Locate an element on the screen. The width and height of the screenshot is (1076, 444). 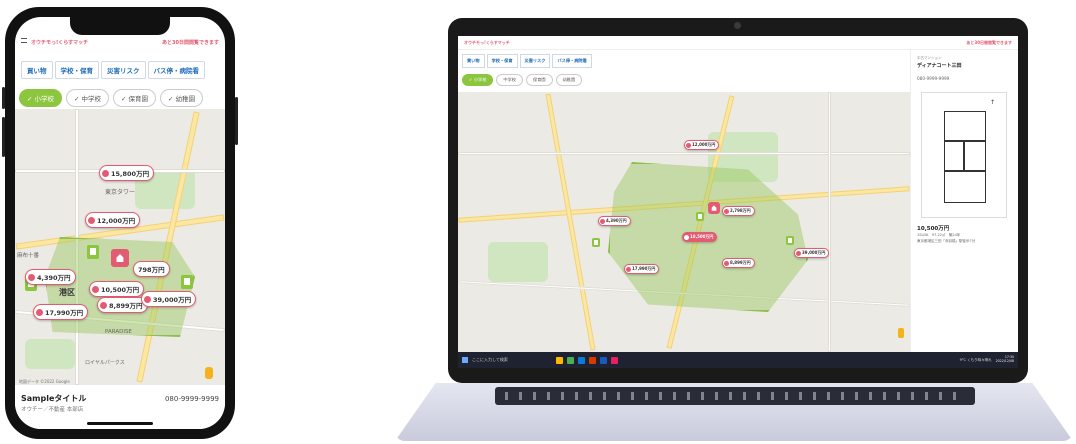
powerpoint-icon is located at coordinates (592, 360).